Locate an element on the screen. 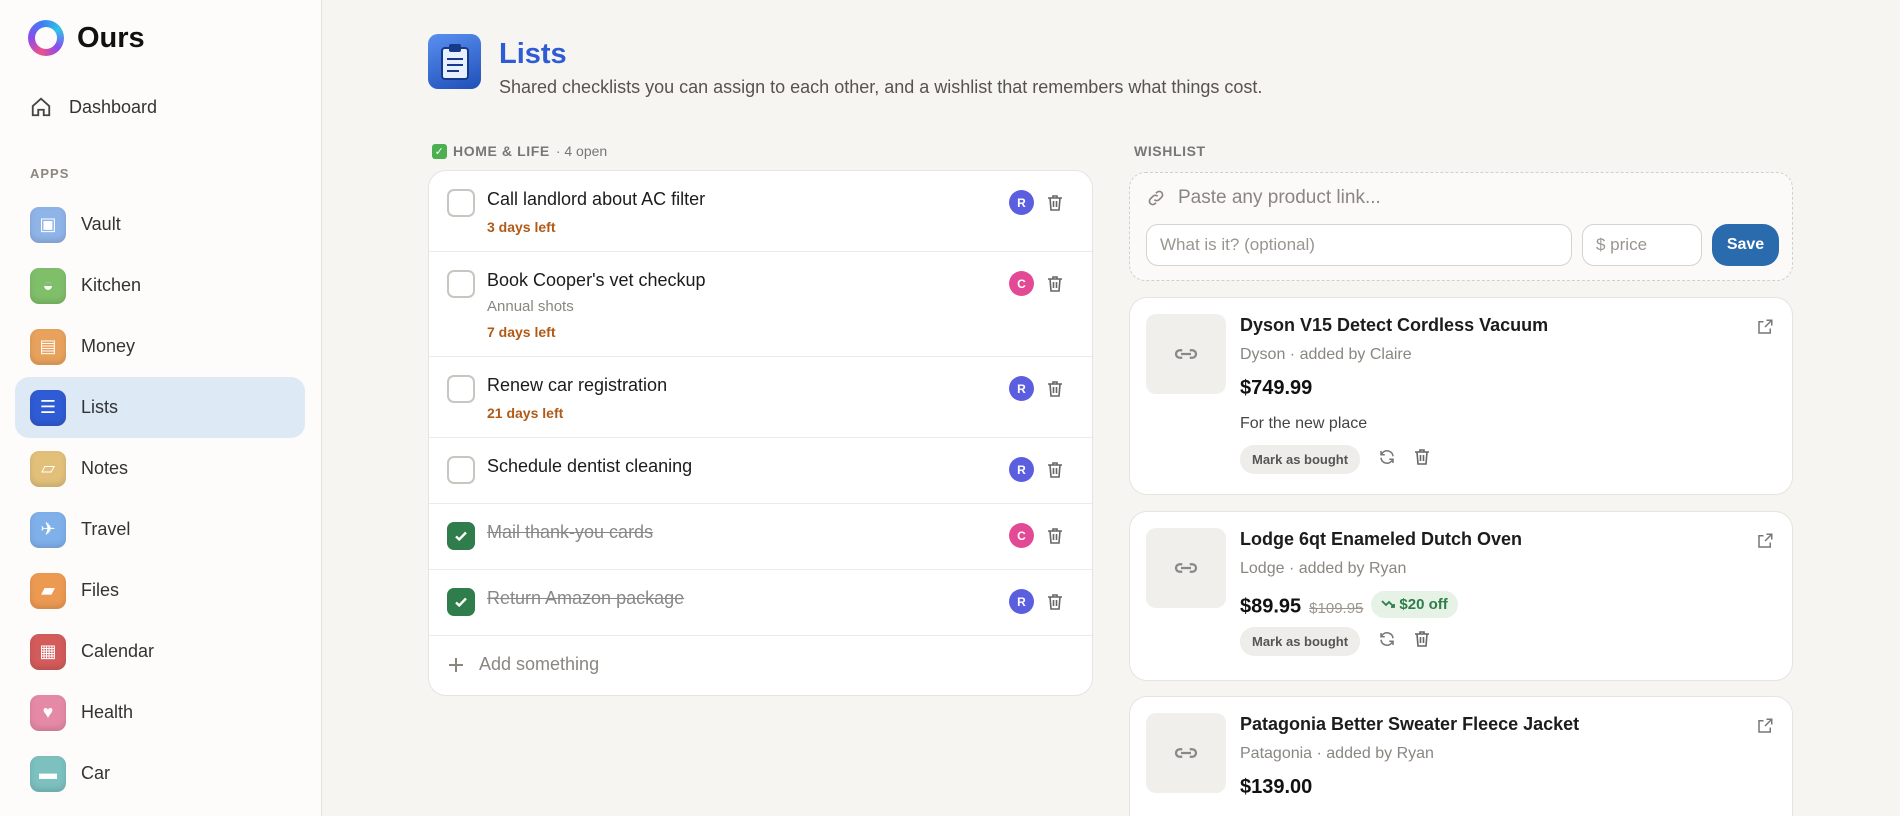 This screenshot has width=1900, height=816. name-field: What is it? (optional) is located at coordinates (1359, 245).